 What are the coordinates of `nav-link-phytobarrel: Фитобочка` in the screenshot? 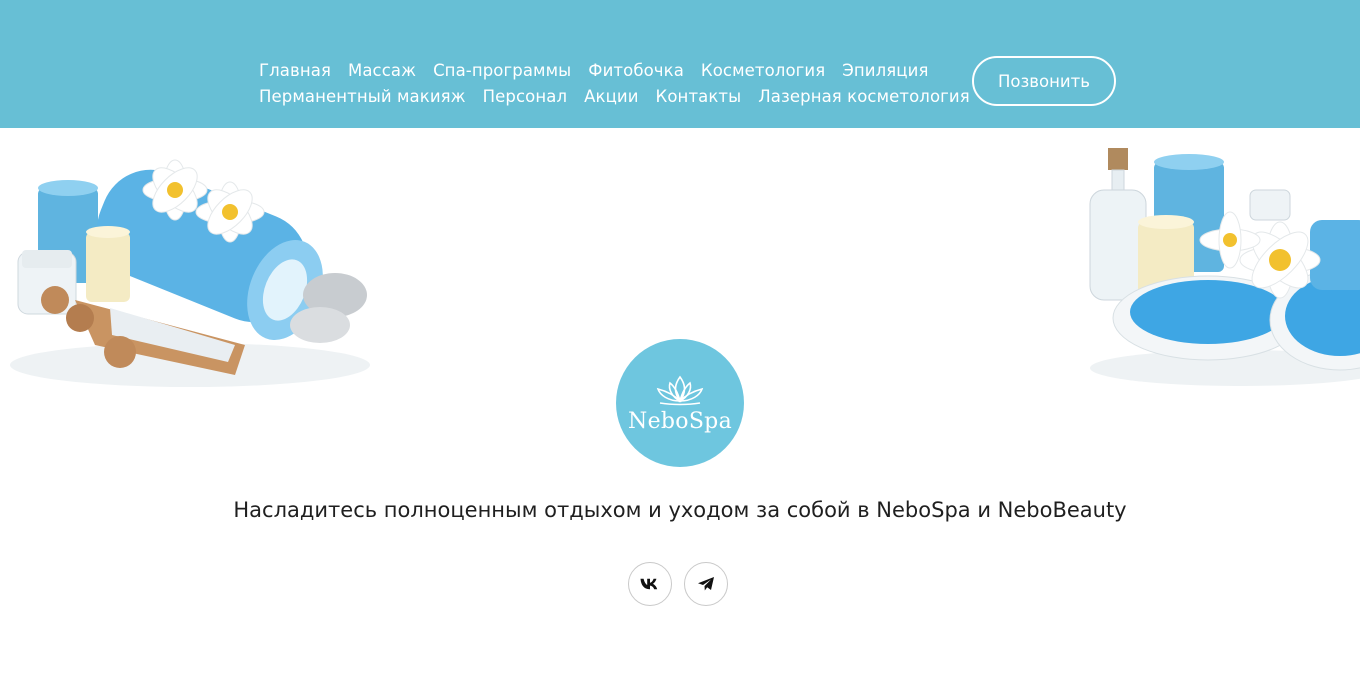 It's located at (636, 70).